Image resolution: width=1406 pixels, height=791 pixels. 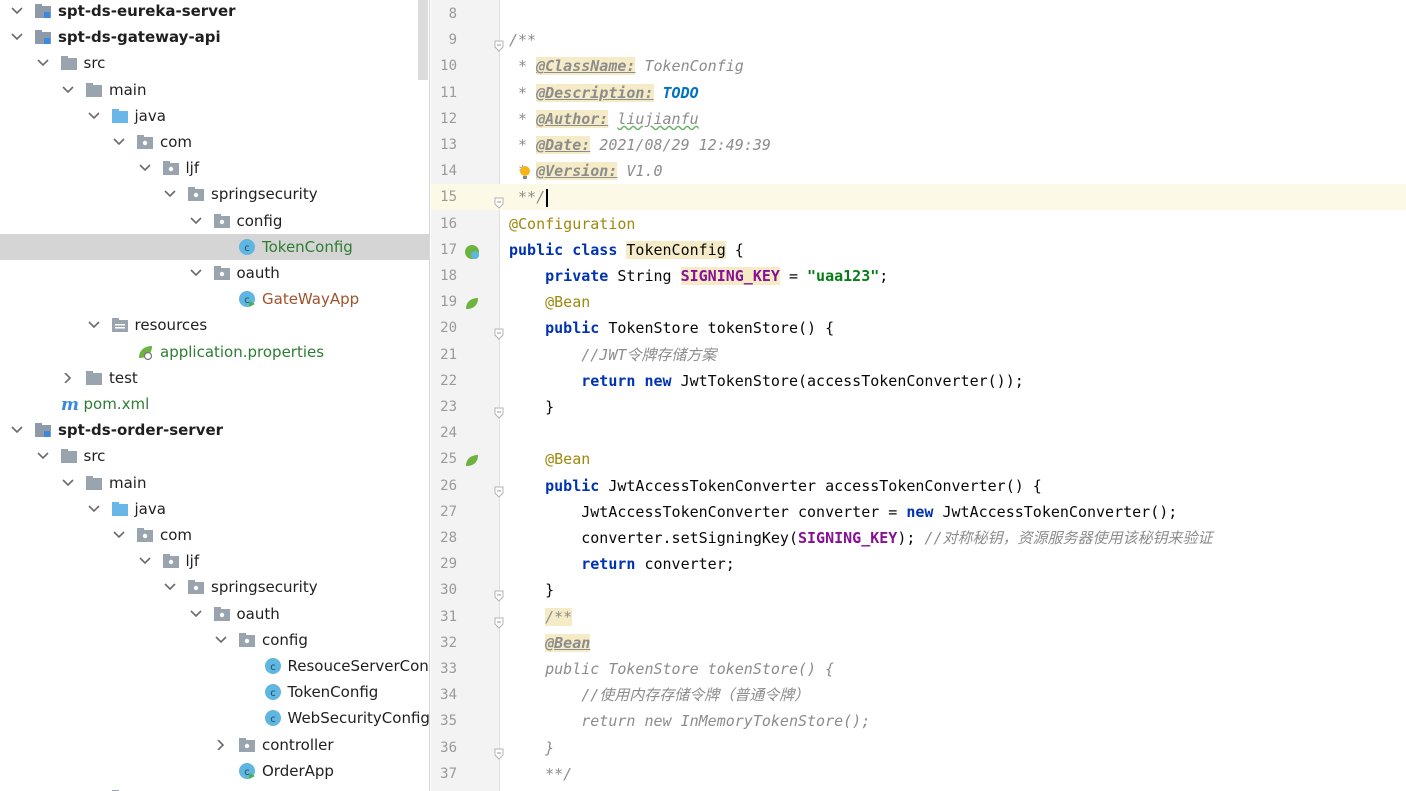 I want to click on code-line: 29 return converter;, so click(x=918, y=564).